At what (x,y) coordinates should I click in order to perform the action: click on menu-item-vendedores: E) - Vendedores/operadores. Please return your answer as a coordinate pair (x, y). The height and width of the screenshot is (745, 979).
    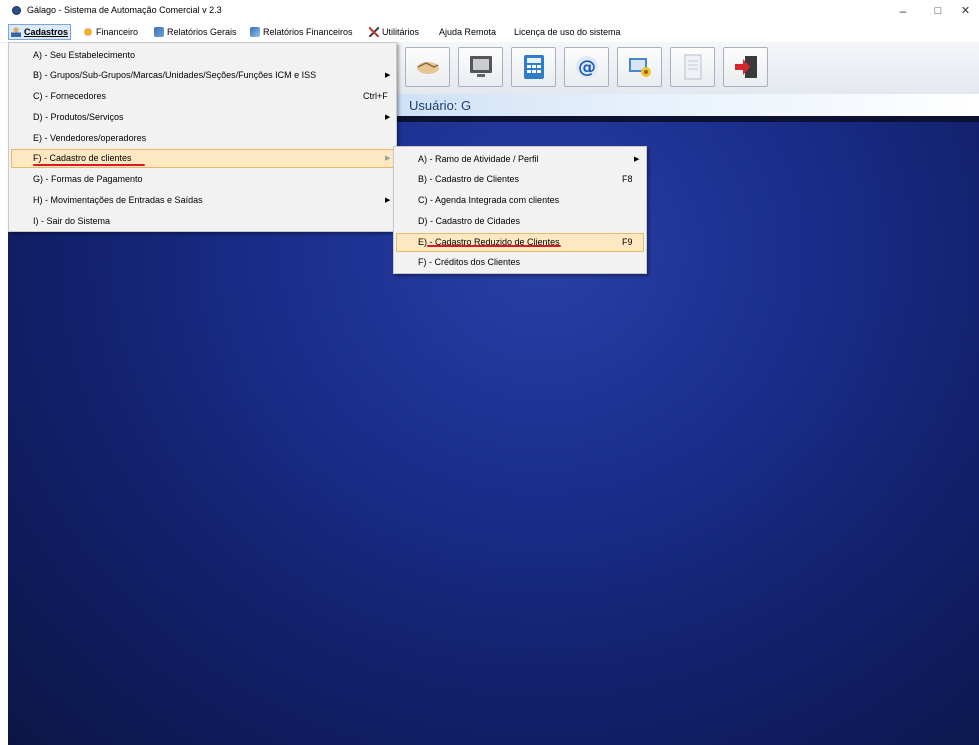
    Looking at the image, I should click on (202, 138).